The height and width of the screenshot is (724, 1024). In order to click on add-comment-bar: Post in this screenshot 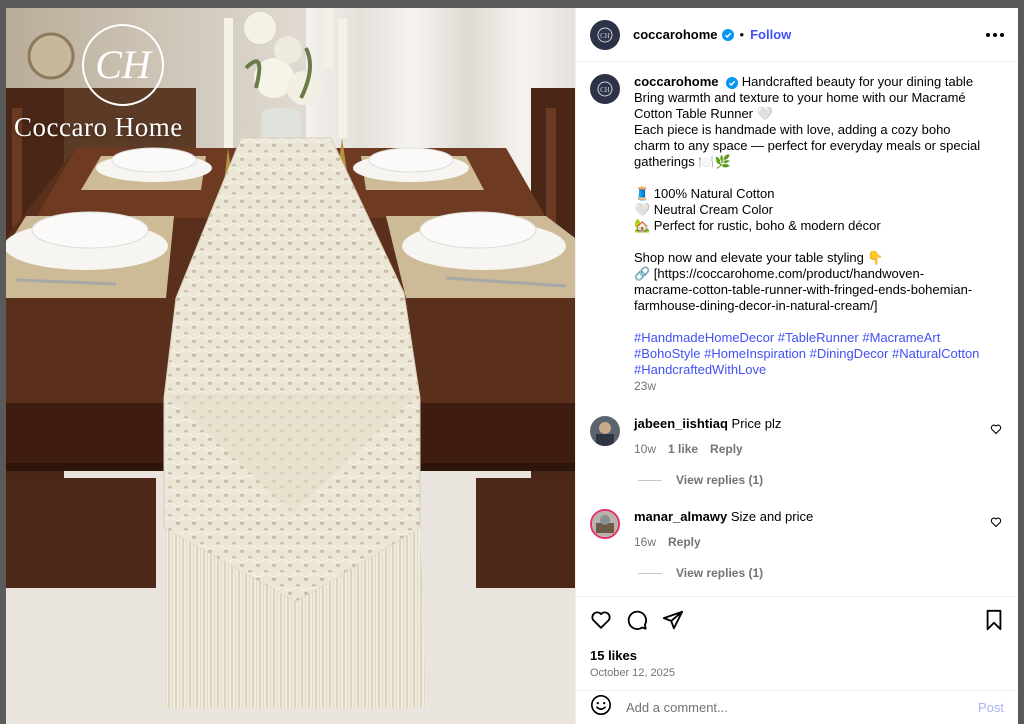, I will do `click(797, 707)`.